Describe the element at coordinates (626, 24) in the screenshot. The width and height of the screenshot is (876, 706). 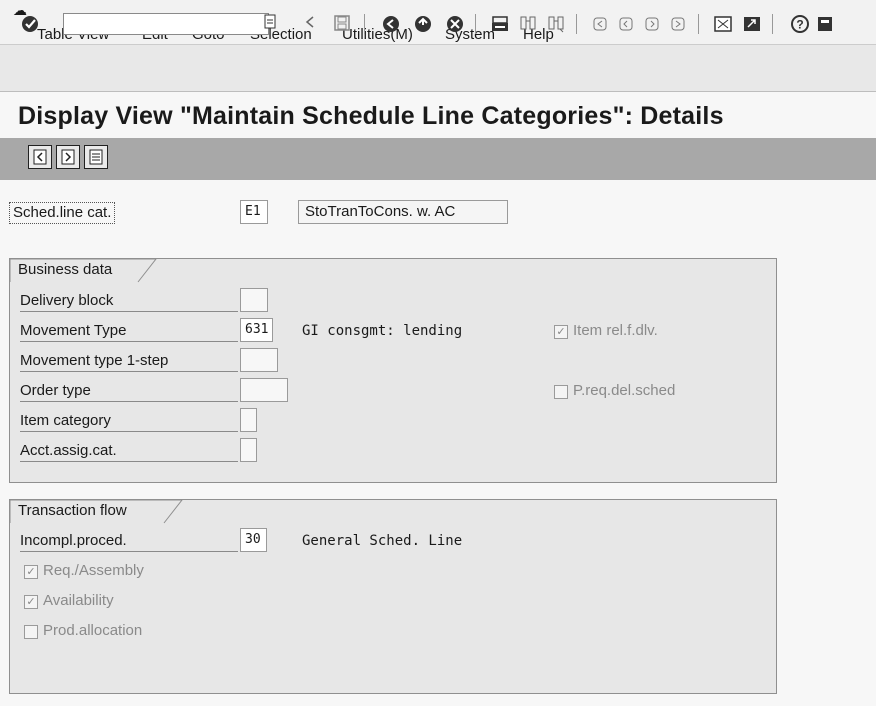
I see `previous-page-icon` at that location.